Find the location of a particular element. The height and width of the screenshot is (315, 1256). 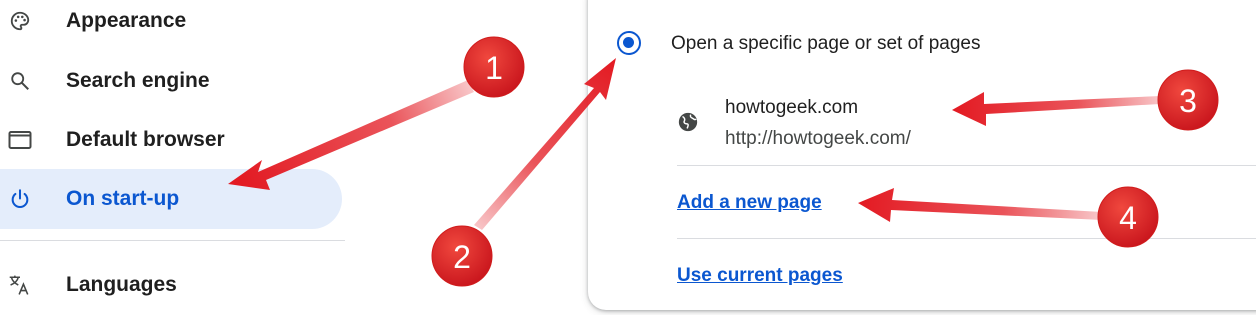

sidebar-item-search-engine: Search engine is located at coordinates (171, 81).